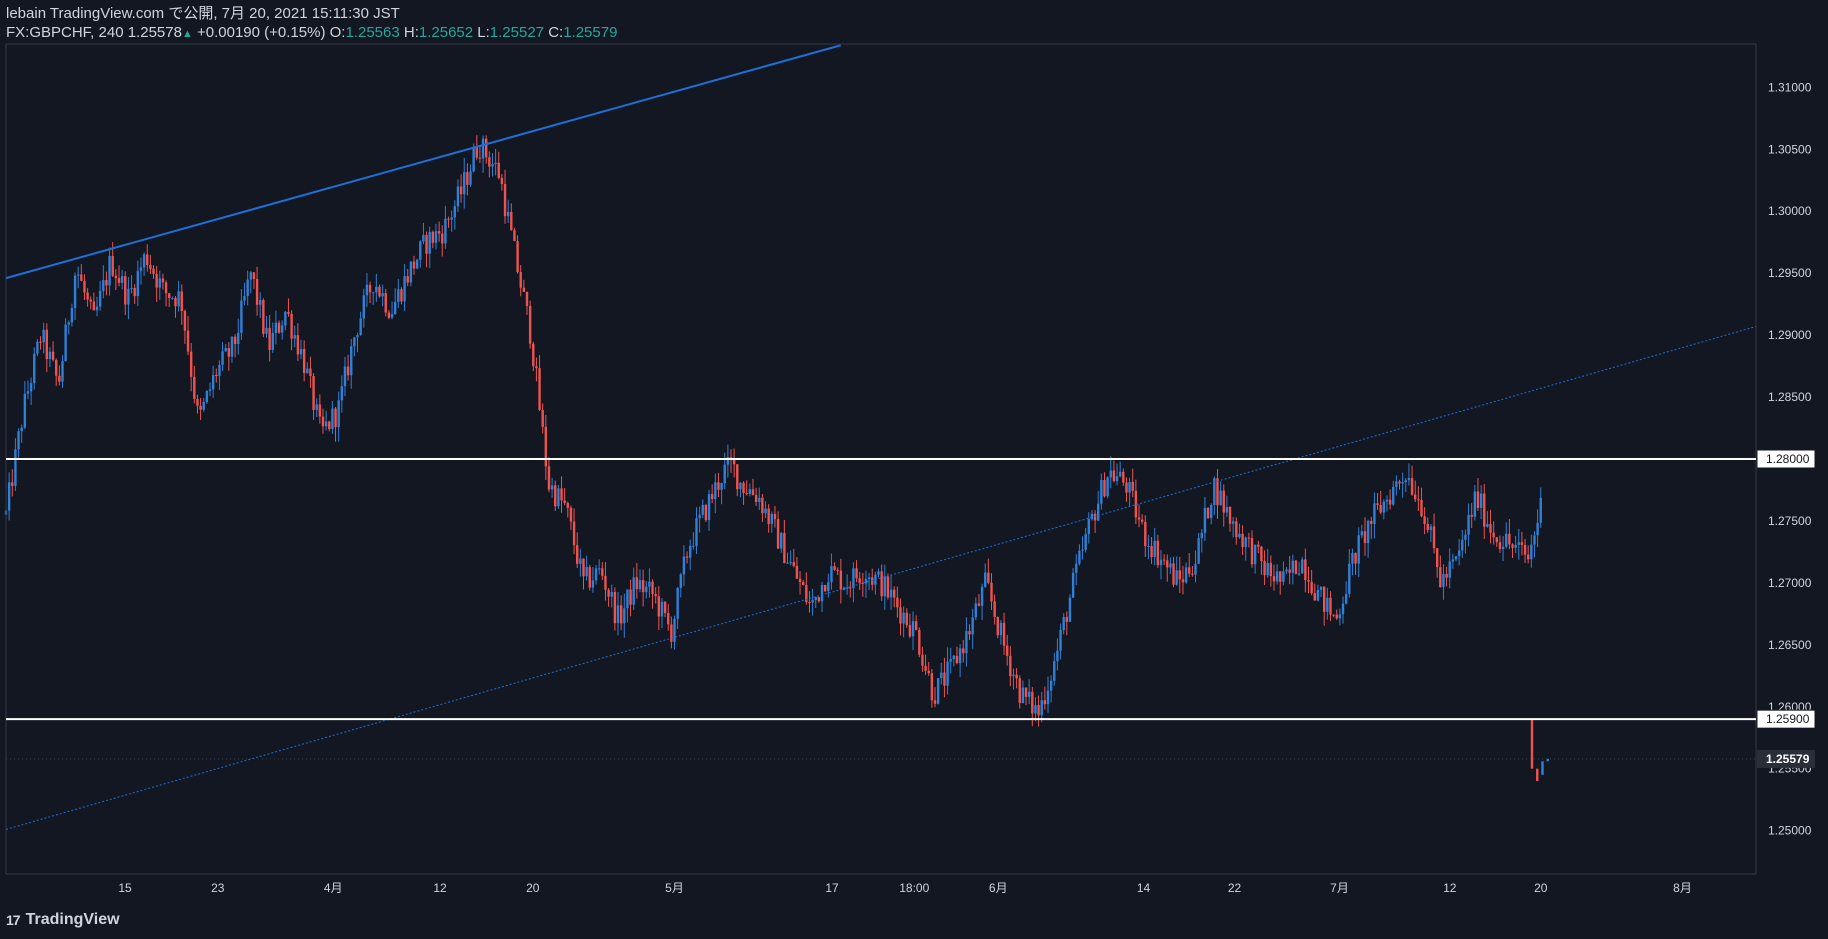  I want to click on time-tick-label: 20, so click(1541, 888).